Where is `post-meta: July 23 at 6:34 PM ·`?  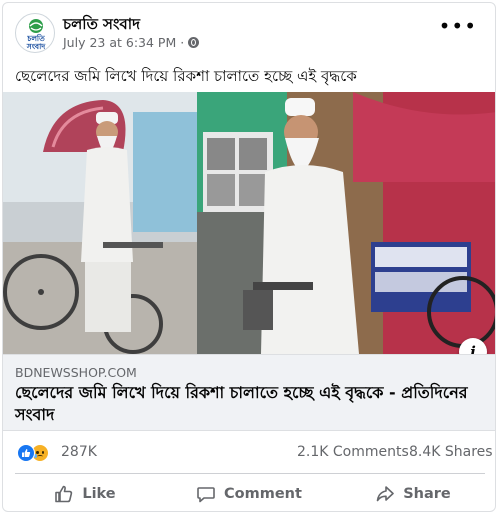 post-meta: July 23 at 6:34 PM · is located at coordinates (131, 42).